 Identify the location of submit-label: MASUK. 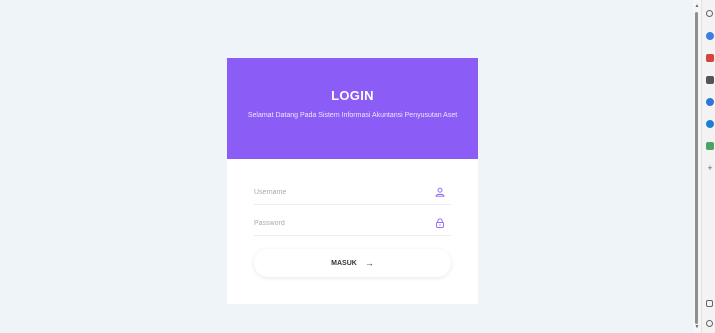
(344, 263).